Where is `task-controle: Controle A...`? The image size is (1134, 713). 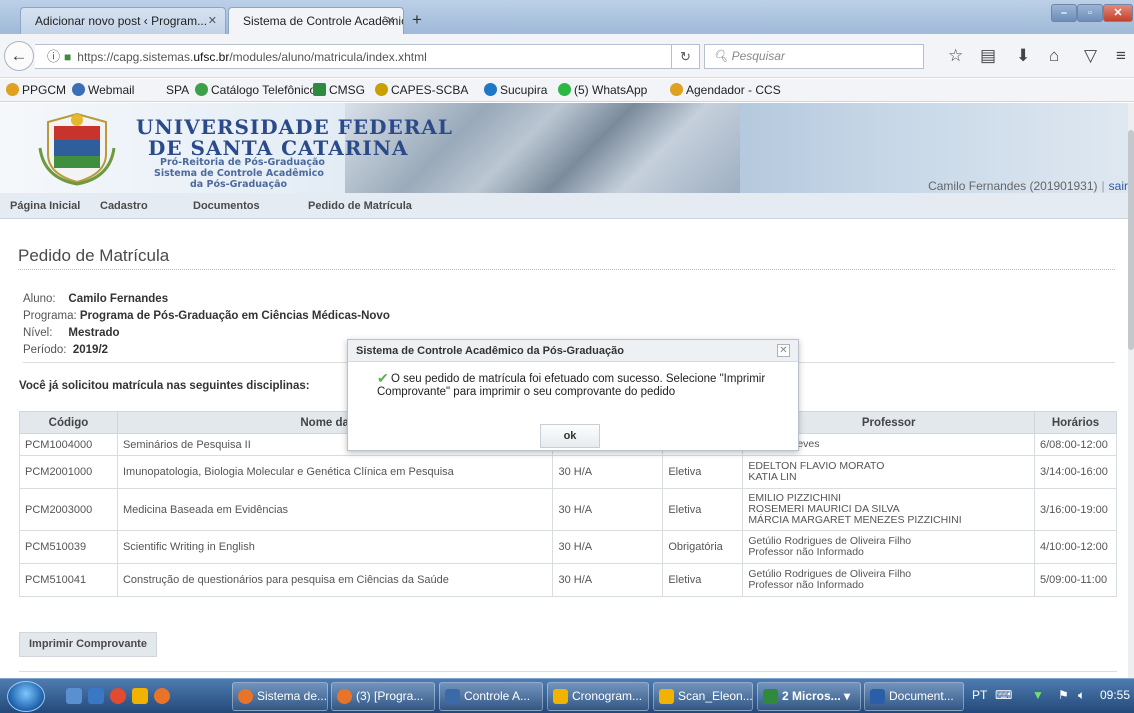
task-controle: Controle A... is located at coordinates (491, 696).